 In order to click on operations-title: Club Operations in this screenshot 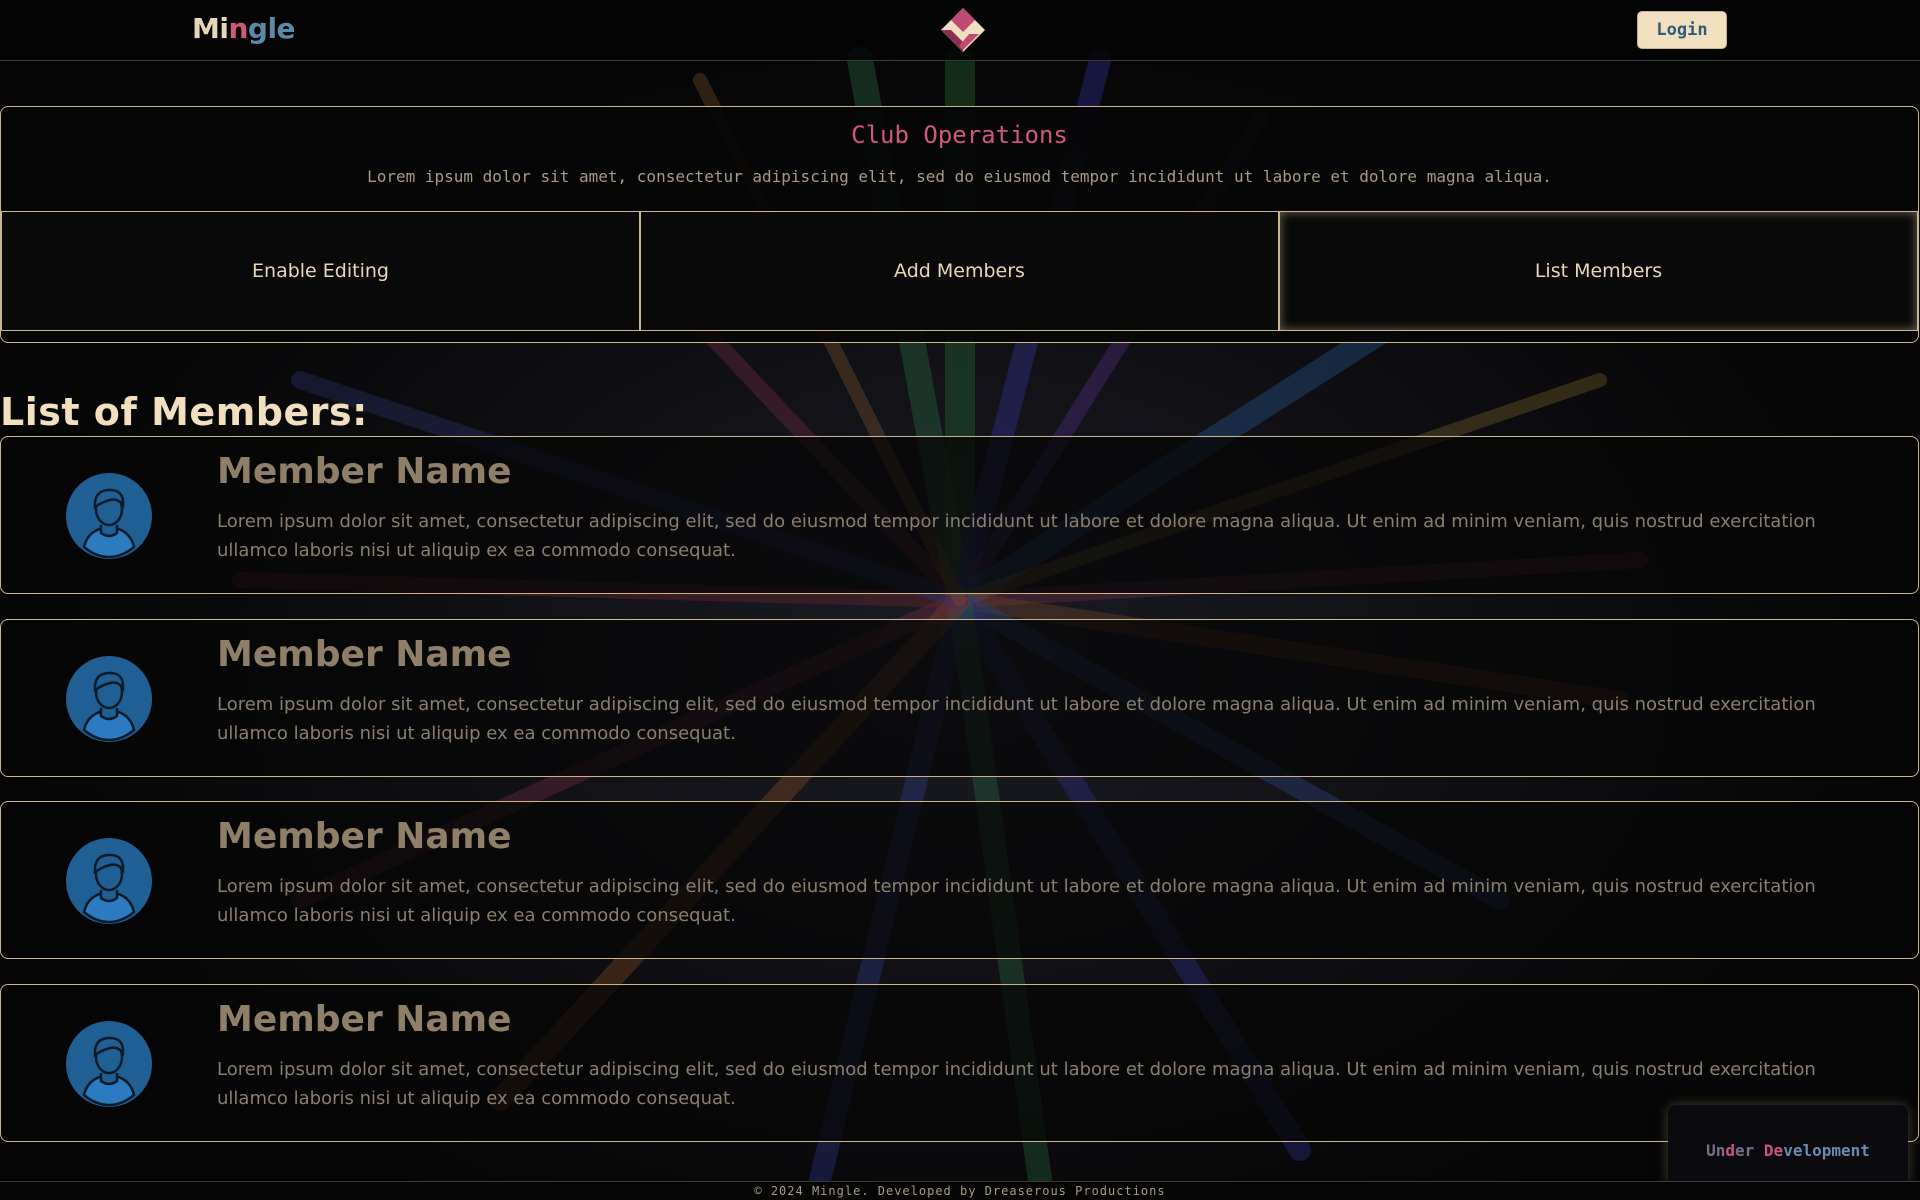, I will do `click(959, 135)`.